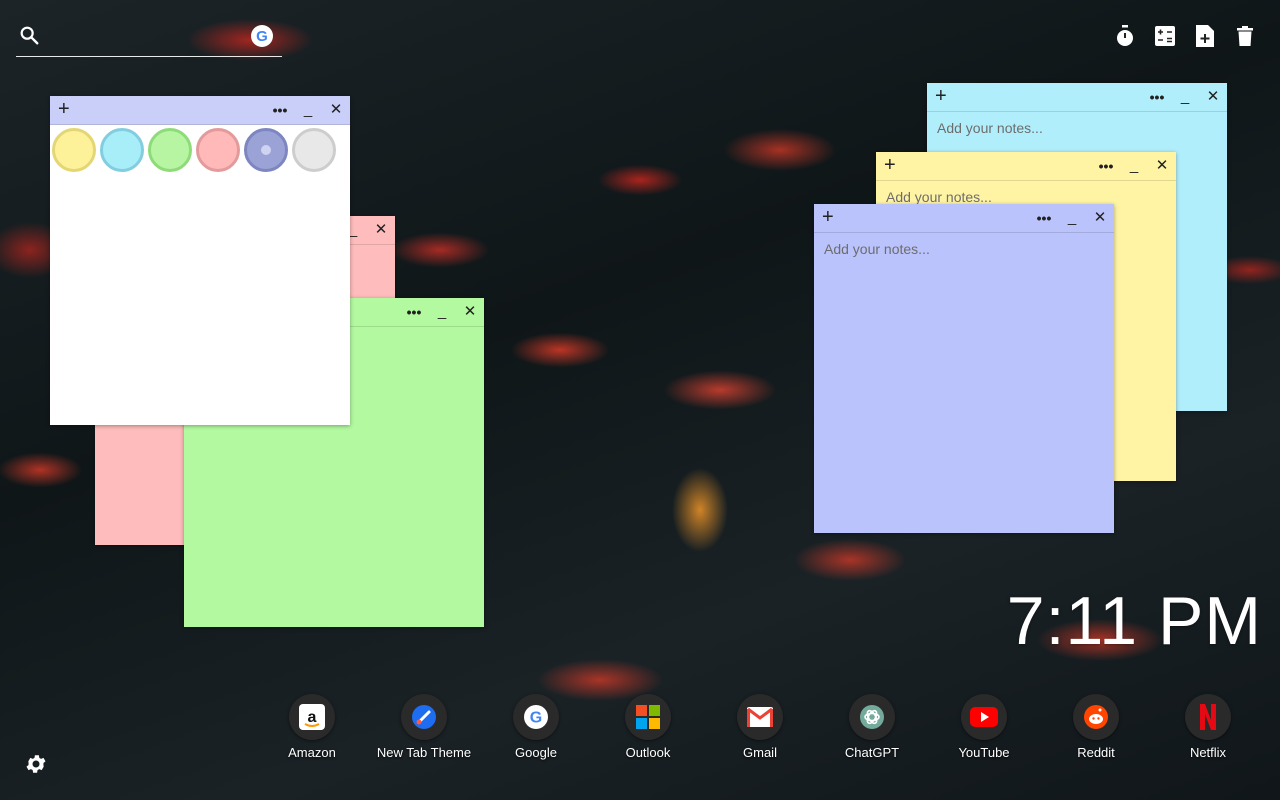 This screenshot has height=800, width=1280. Describe the element at coordinates (1245, 36) in the screenshot. I see `trash-icon` at that location.